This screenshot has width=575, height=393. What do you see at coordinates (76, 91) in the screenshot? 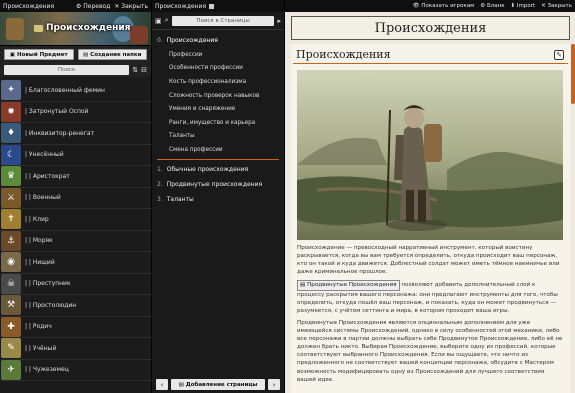
I see `list-item: ✦ | Благословенный фемин` at bounding box center [76, 91].